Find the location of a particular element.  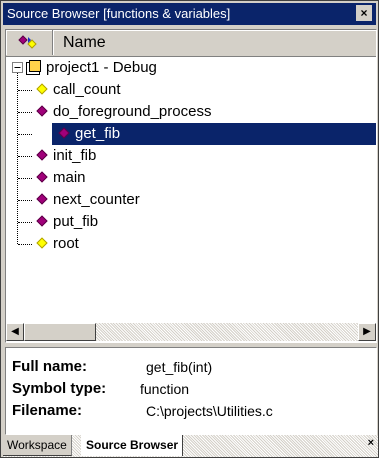

tree-item-label: put_fib is located at coordinates (76, 221).